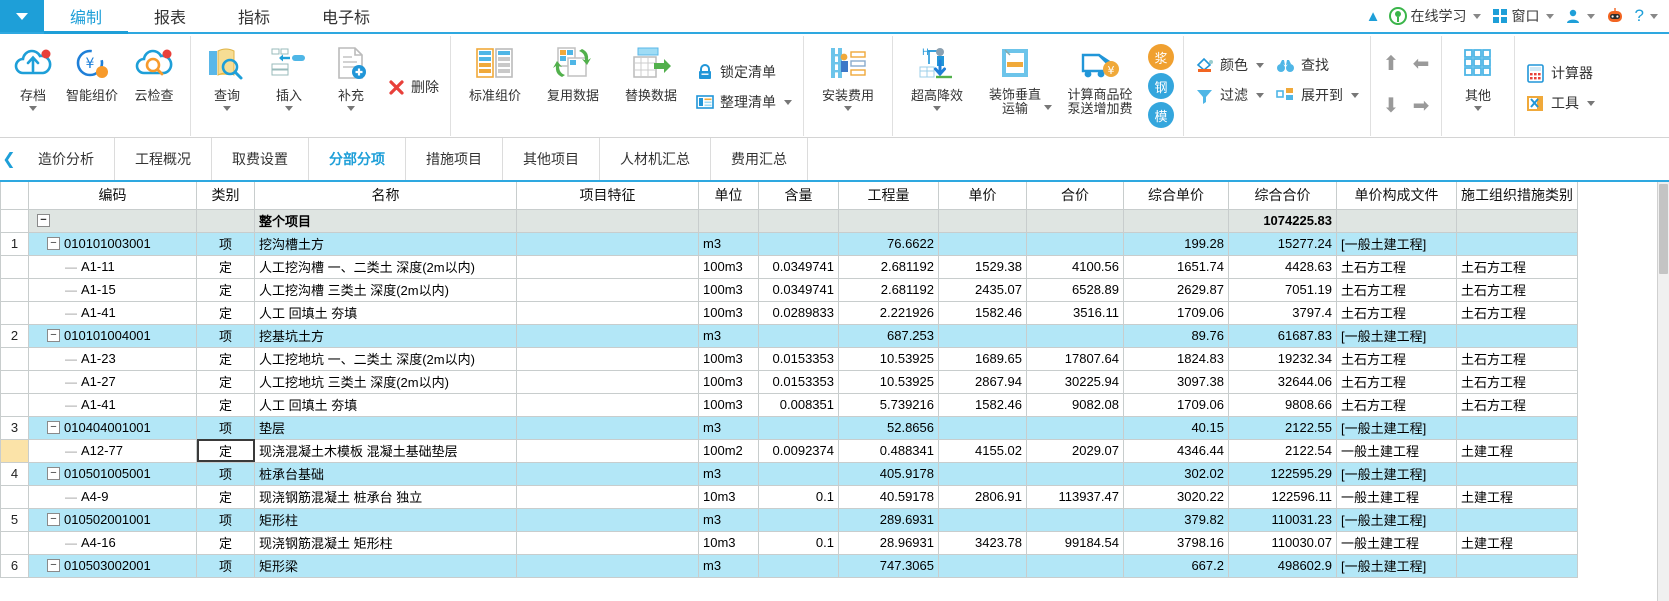  I want to click on name-cell: 现浇混凝土木模板 混凝土基础垫层, so click(385, 450).